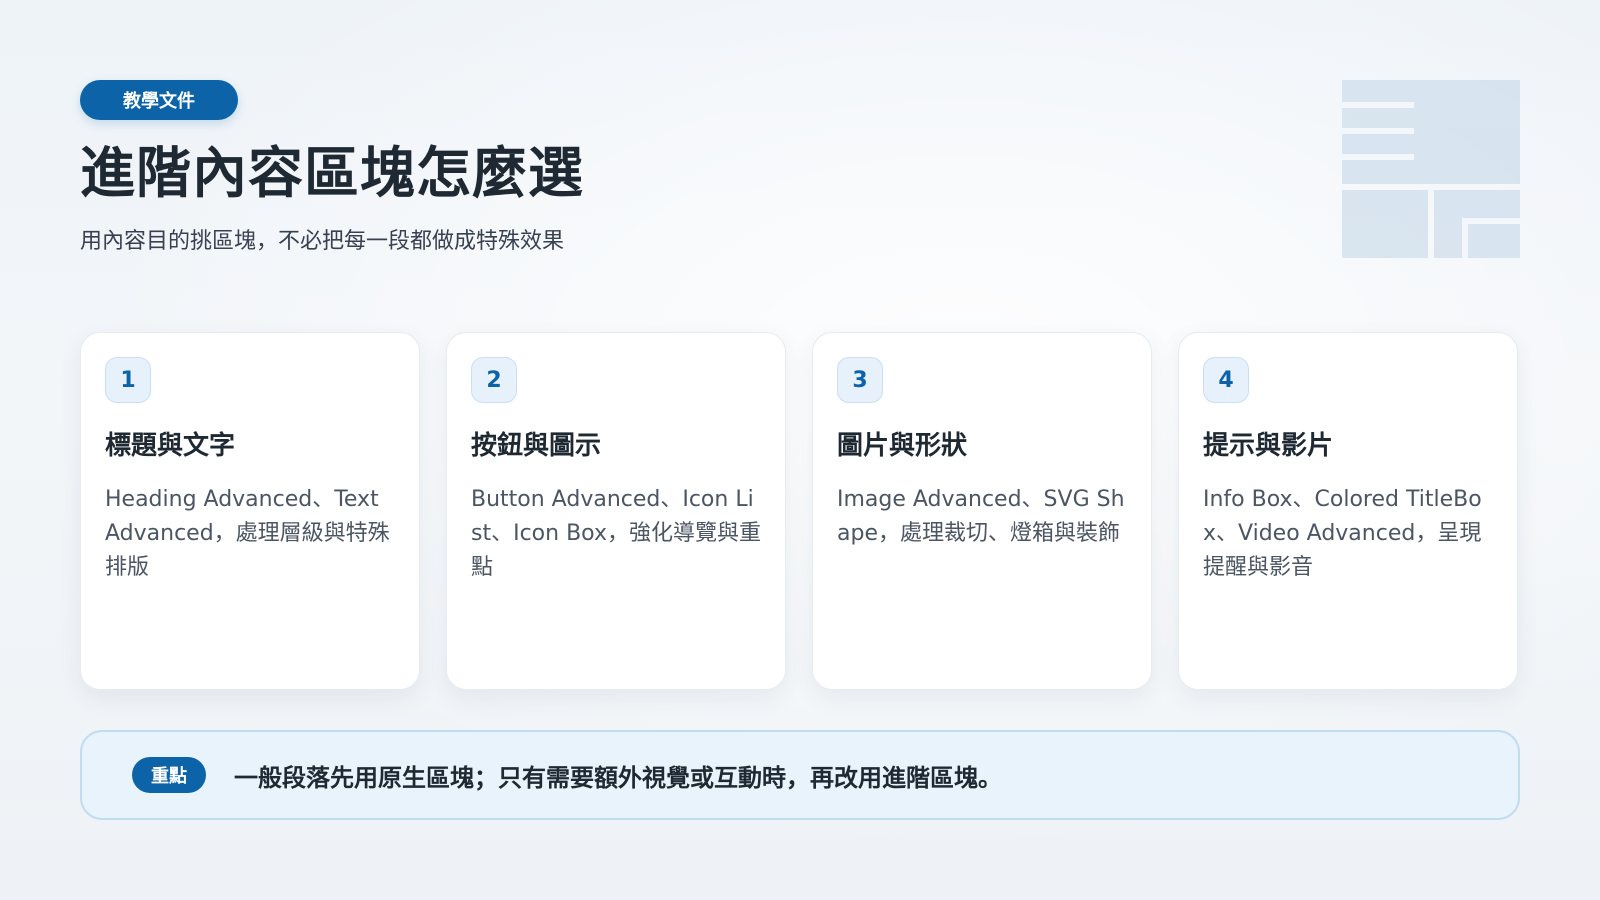  I want to click on card-description: Heading Advanced、Text Advanced，處理層級與特殊排版, so click(247, 533).